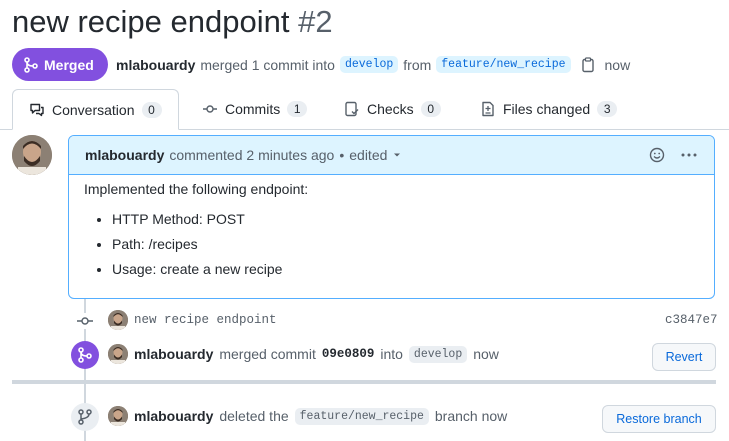 Image resolution: width=729 pixels, height=441 pixels. Describe the element at coordinates (405, 244) in the screenshot. I see `list-item: Path: /recipes` at that location.